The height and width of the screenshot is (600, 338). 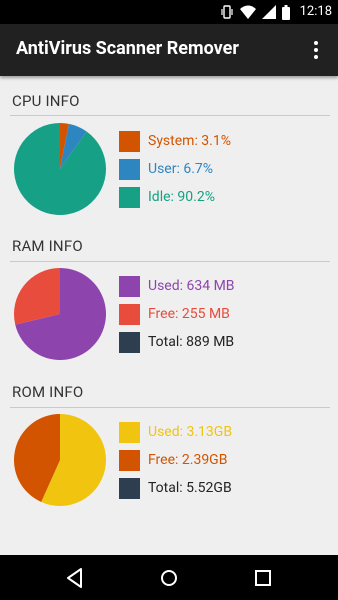 What do you see at coordinates (181, 197) in the screenshot?
I see `cpu-label-idle: Idle: 90.2%` at bounding box center [181, 197].